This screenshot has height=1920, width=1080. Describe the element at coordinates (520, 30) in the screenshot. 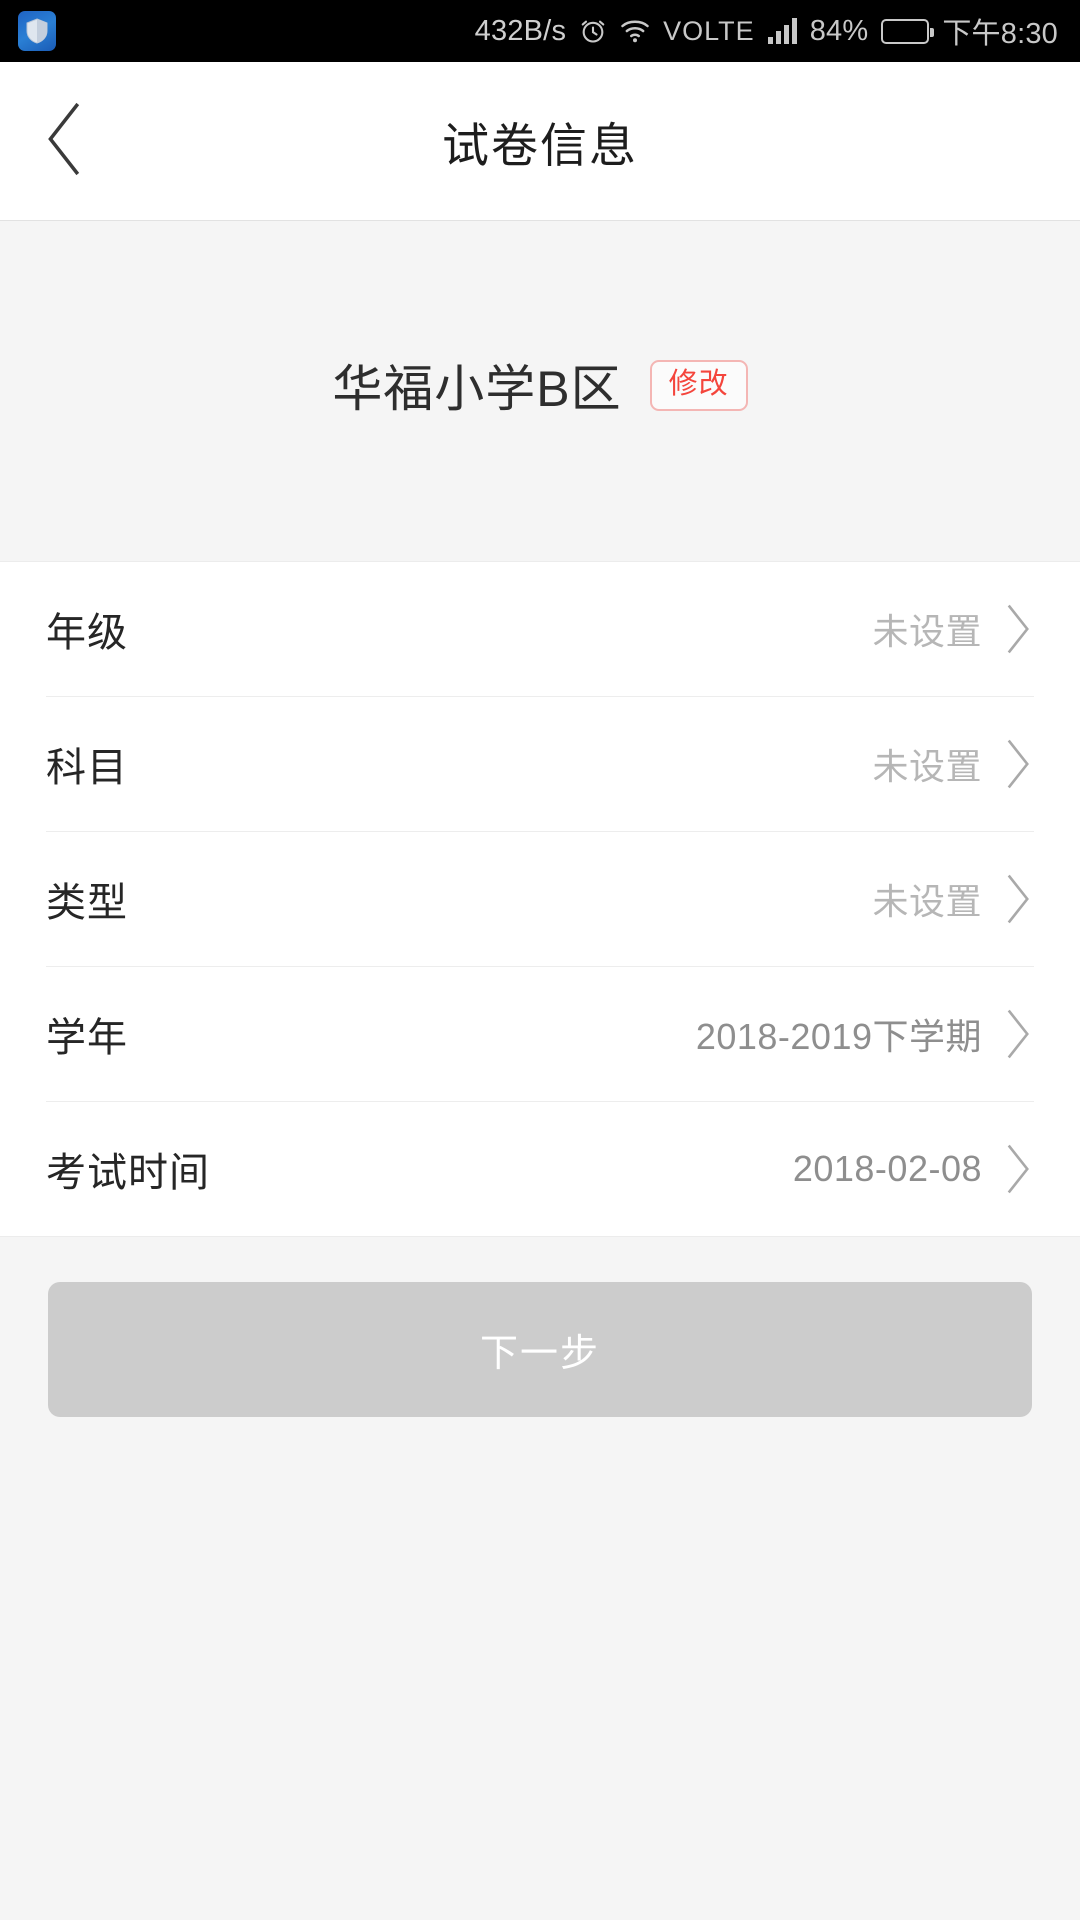

I see `network-speed-text: 432B/s` at that location.